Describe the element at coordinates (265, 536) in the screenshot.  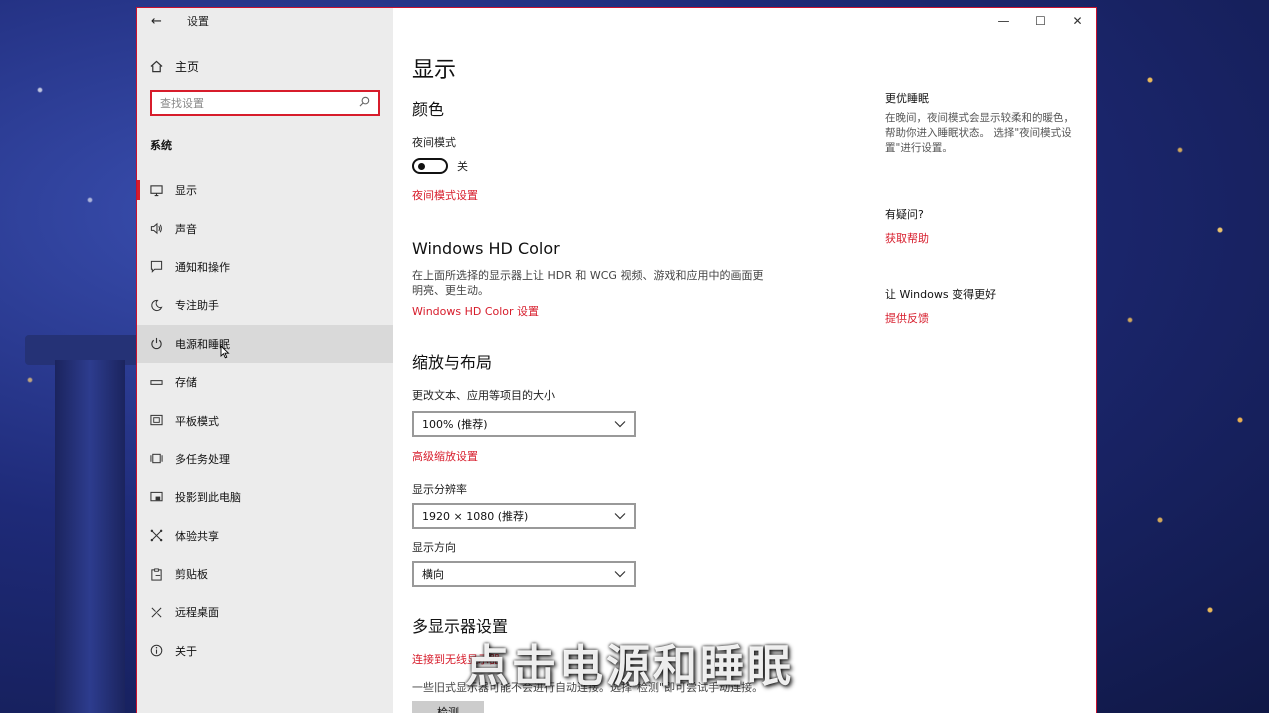
I see `sidebar-item-shared-experiences: 体验共享` at that location.